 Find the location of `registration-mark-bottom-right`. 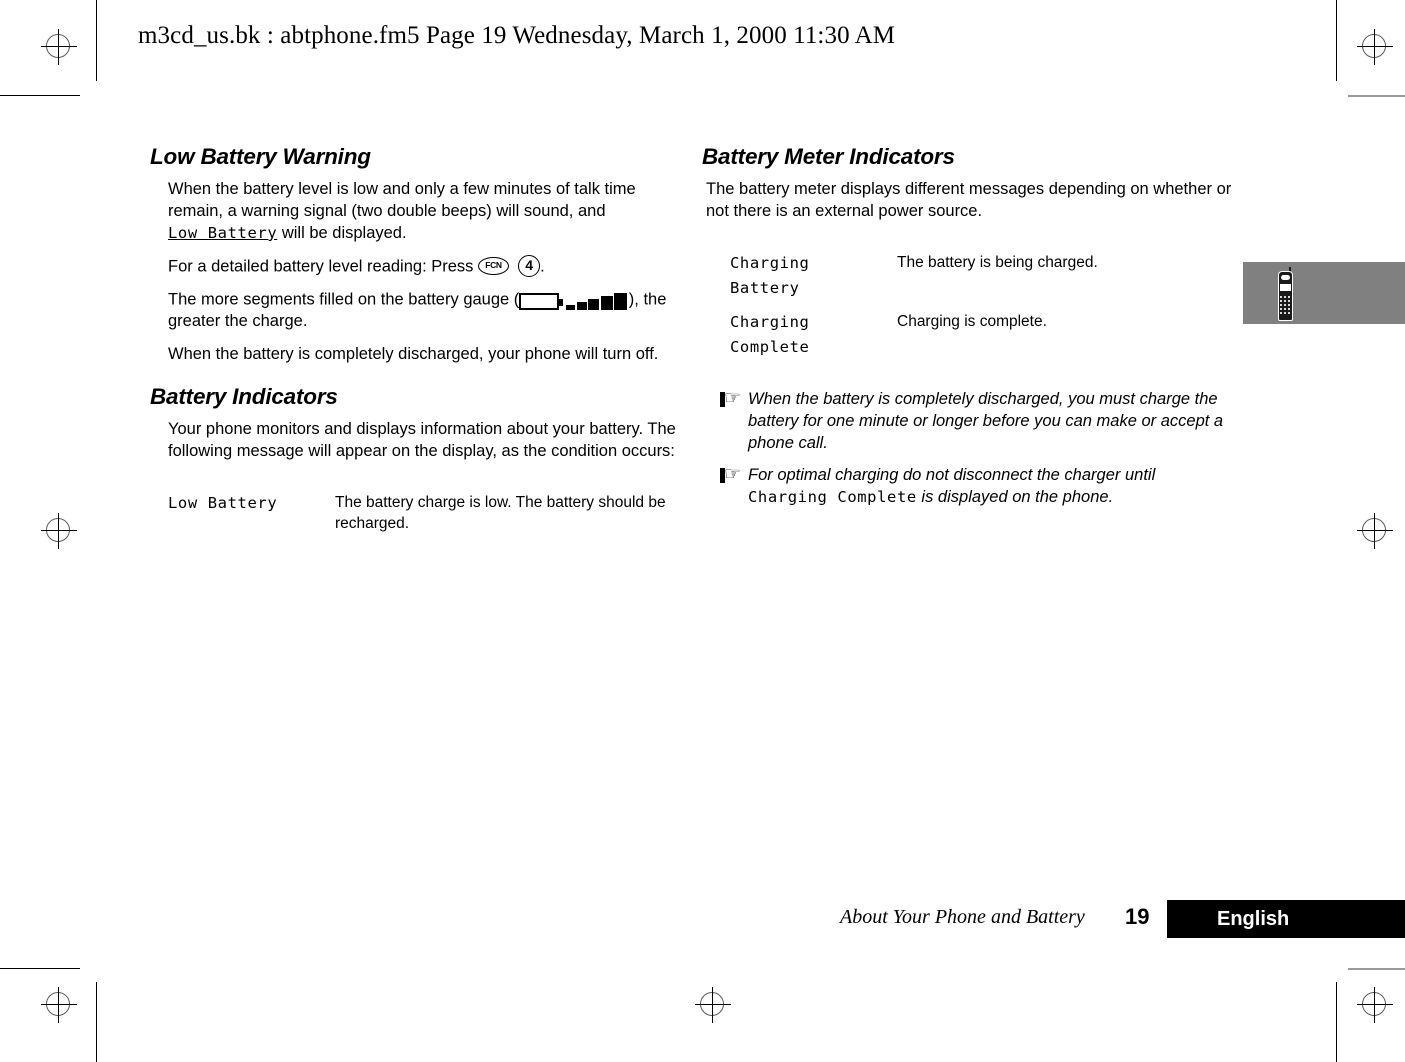

registration-mark-bottom-right is located at coordinates (1375, 1005).